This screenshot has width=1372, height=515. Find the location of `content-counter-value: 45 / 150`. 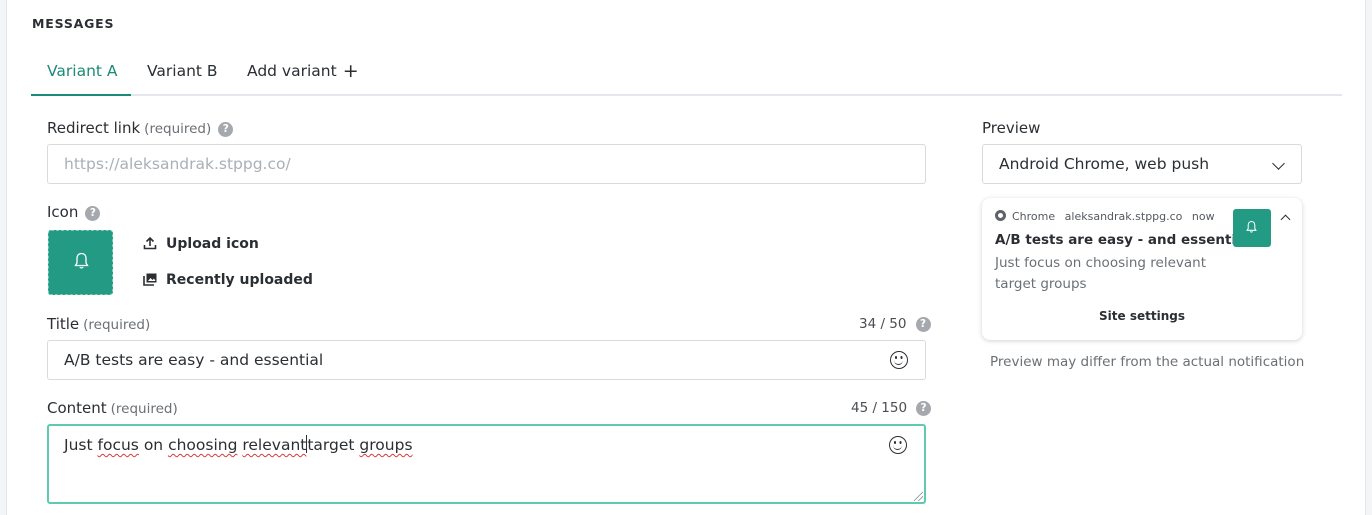

content-counter-value: 45 / 150 is located at coordinates (879, 408).